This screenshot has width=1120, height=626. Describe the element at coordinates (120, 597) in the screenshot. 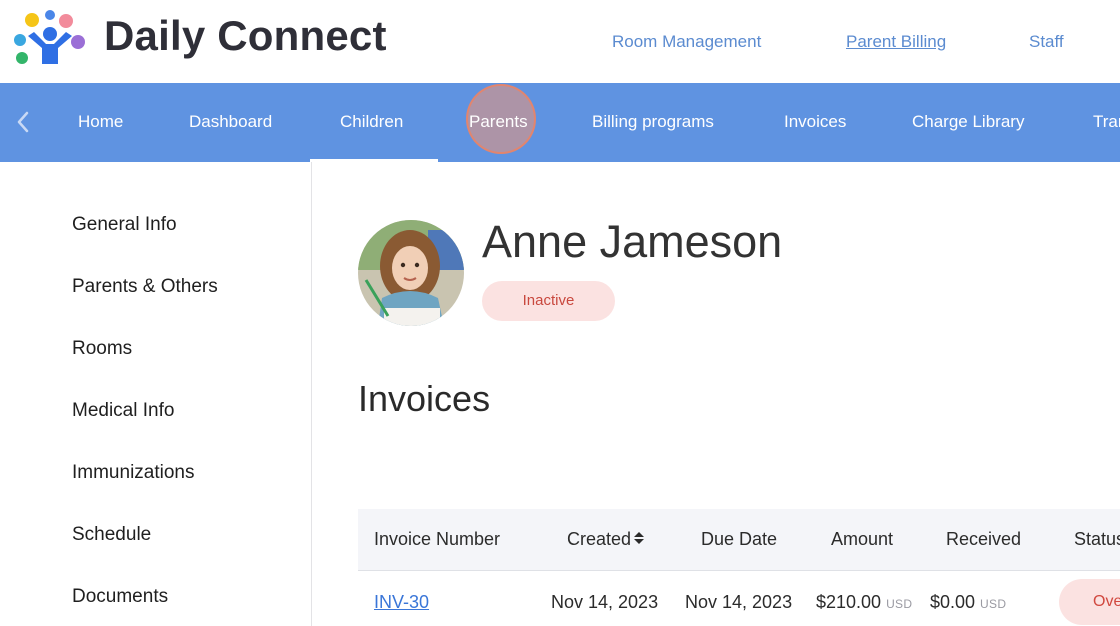

I see `sidebar-item-documents: Documents` at that location.